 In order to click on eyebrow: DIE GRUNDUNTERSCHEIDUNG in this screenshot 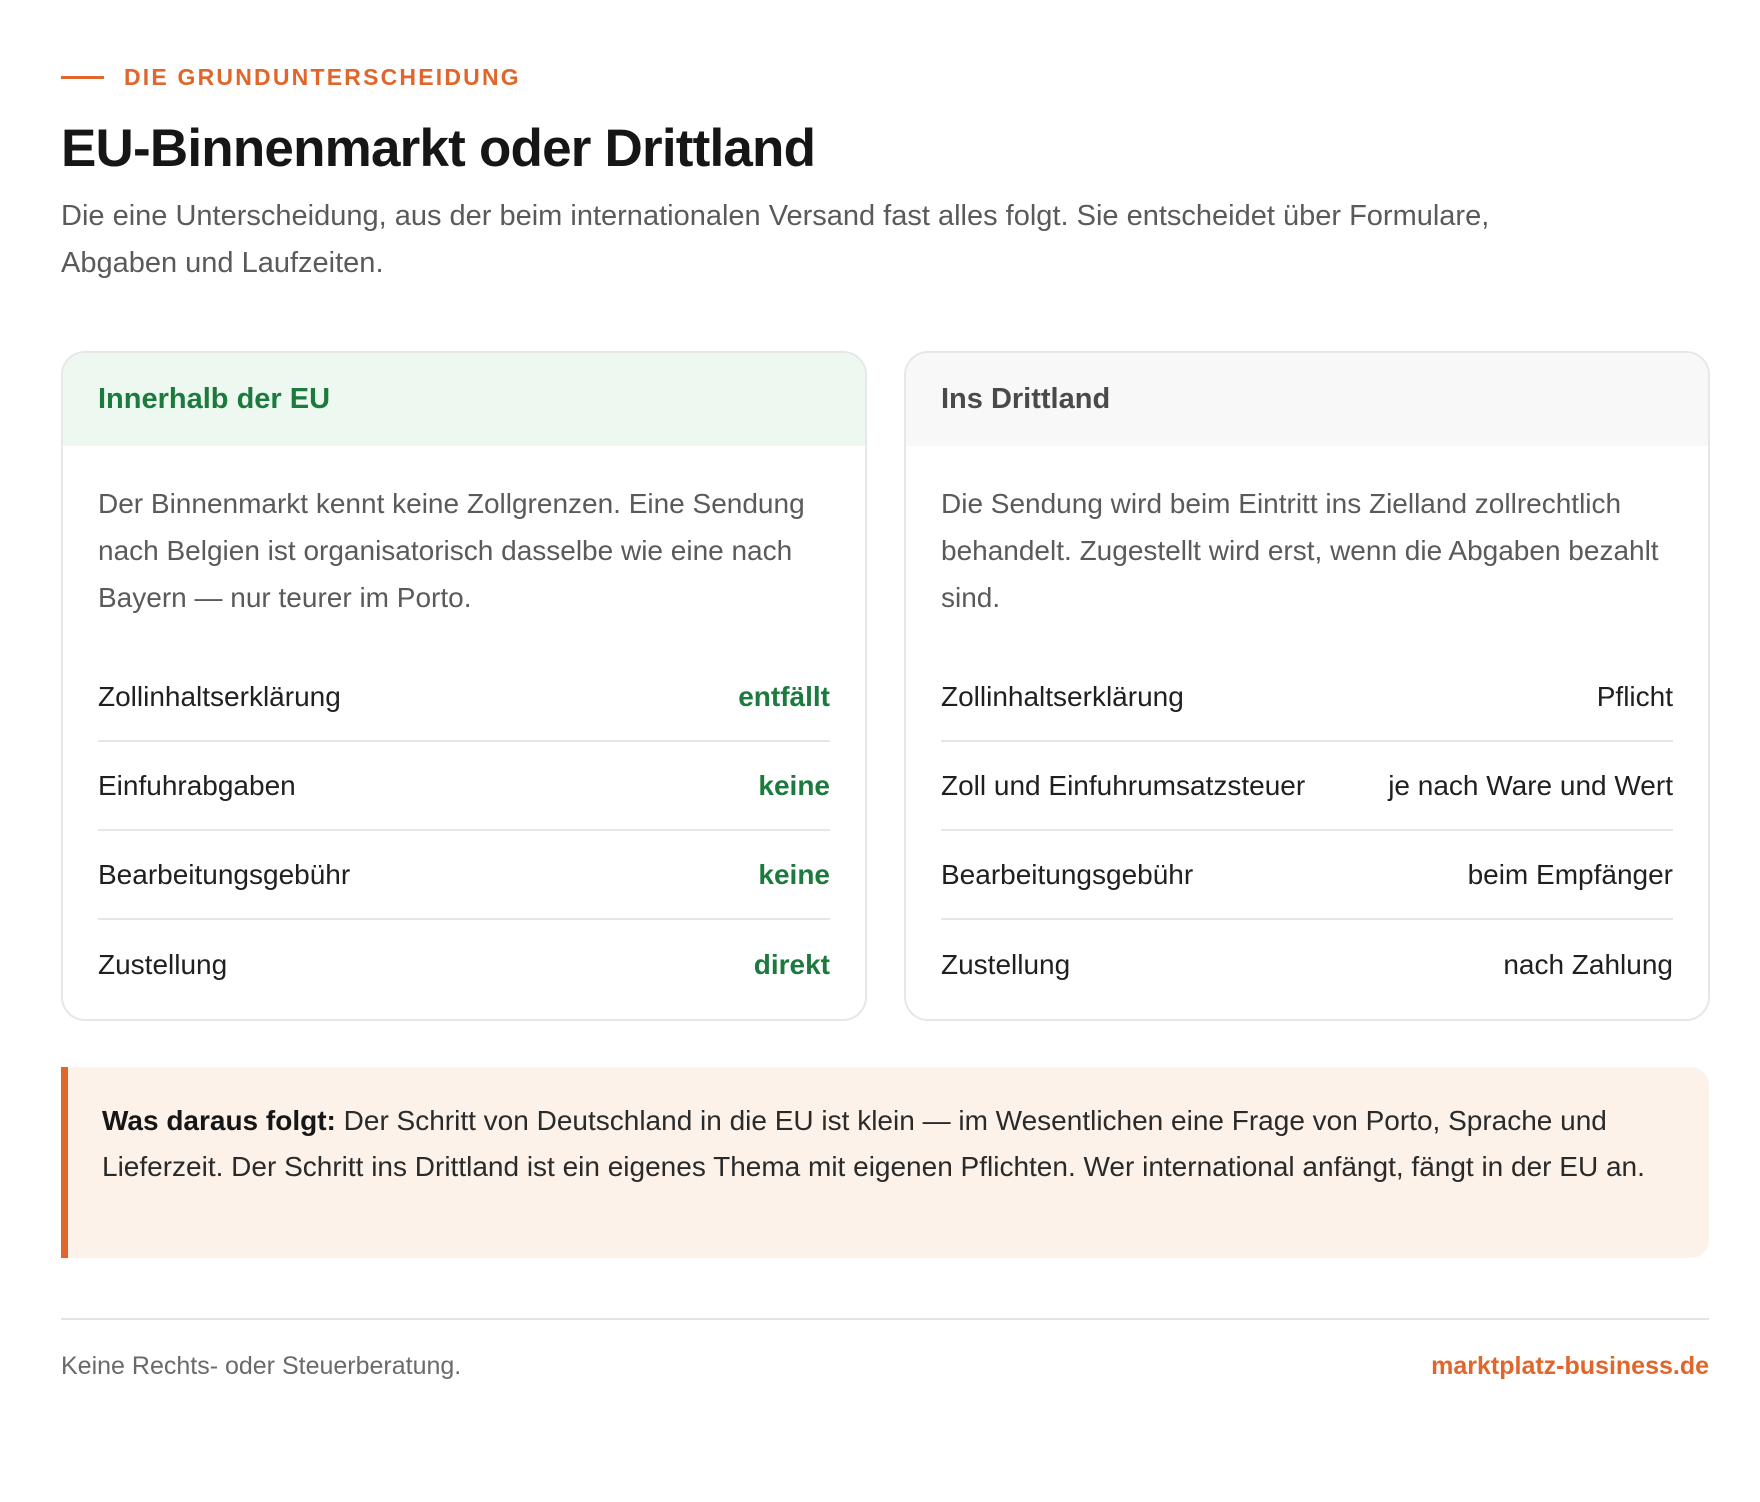, I will do `click(291, 77)`.